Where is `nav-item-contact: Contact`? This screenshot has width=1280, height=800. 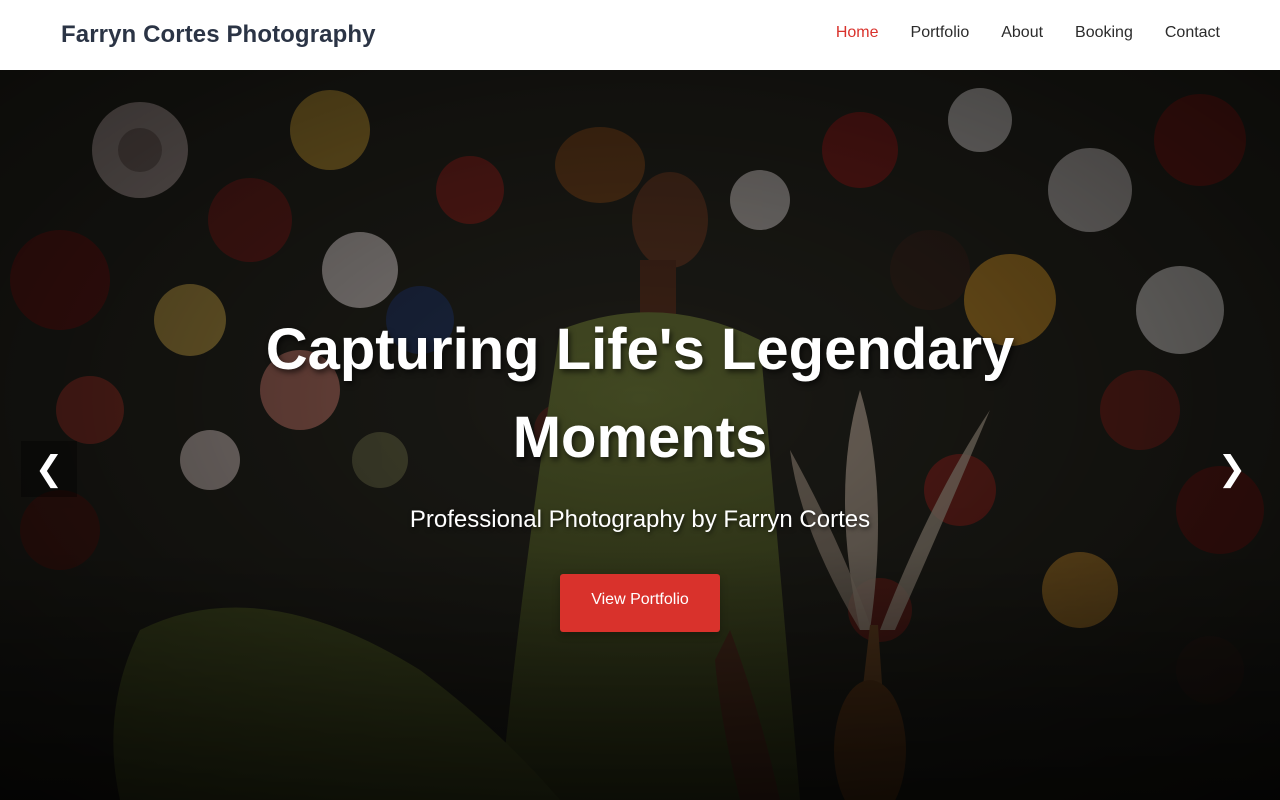
nav-item-contact: Contact is located at coordinates (1192, 33).